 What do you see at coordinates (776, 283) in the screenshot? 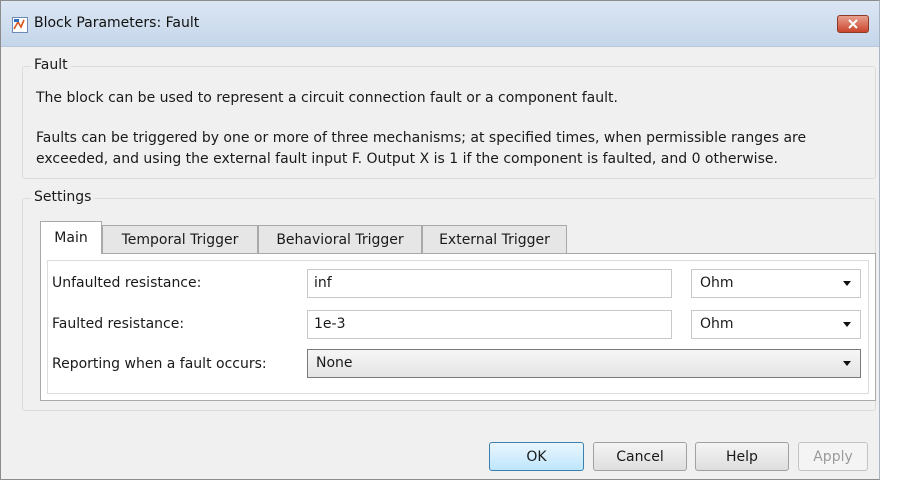
I see `unfaulted-resistance-unit-select: Ohm` at bounding box center [776, 283].